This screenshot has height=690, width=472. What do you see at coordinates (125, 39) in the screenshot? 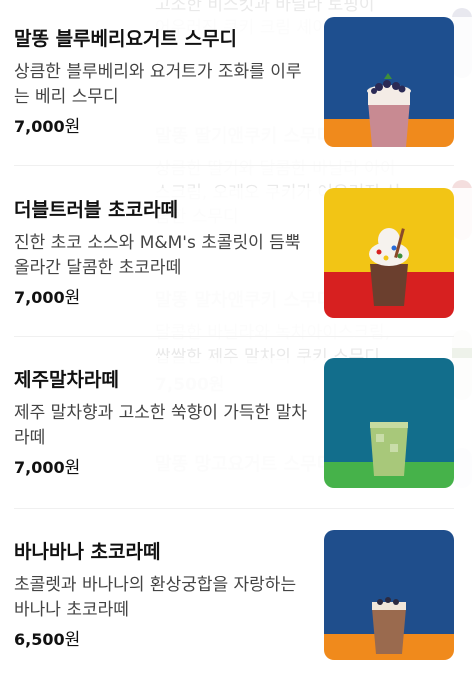
I see `menu-item-name: 말똥 블루베리요거트 스무디` at bounding box center [125, 39].